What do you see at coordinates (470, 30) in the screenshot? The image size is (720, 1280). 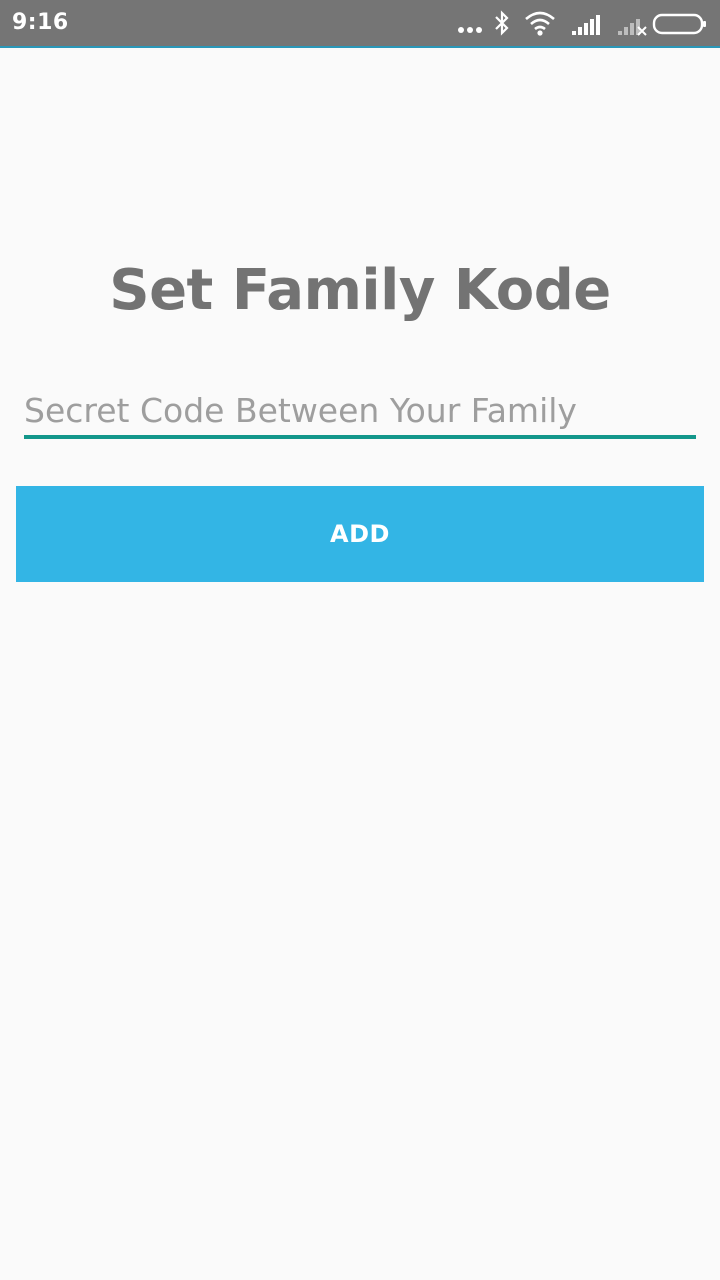 I see `more-dots-icon` at bounding box center [470, 30].